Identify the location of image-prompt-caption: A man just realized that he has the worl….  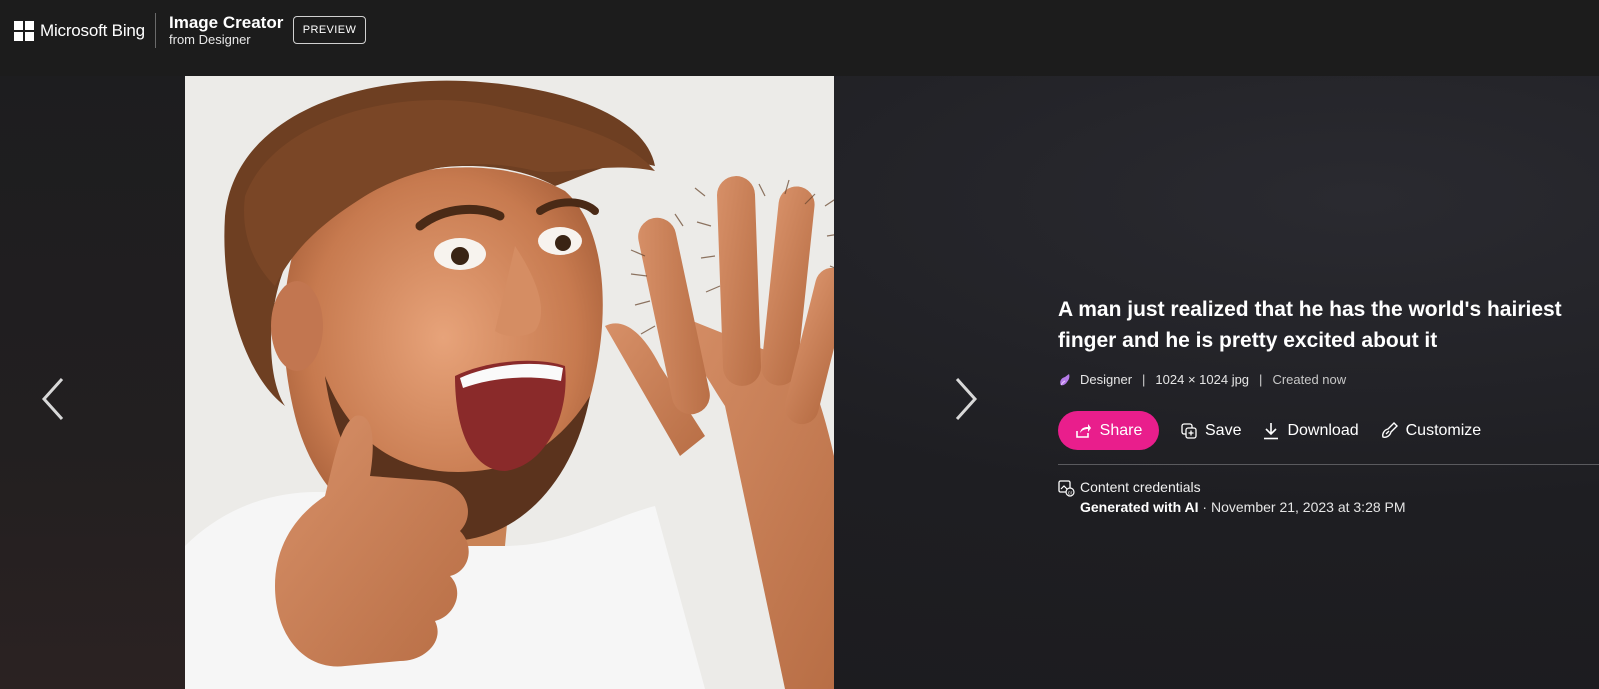
(1310, 325).